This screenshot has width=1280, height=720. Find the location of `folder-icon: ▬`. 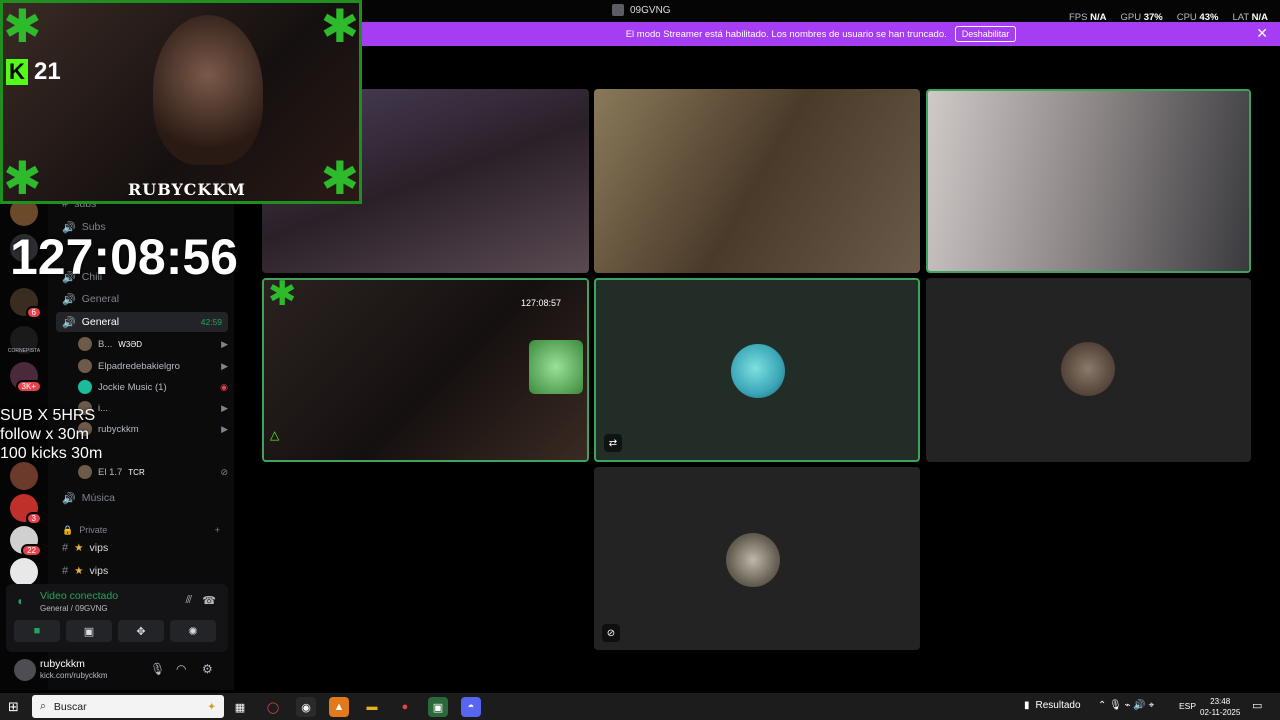

folder-icon: ▬ is located at coordinates (372, 707).